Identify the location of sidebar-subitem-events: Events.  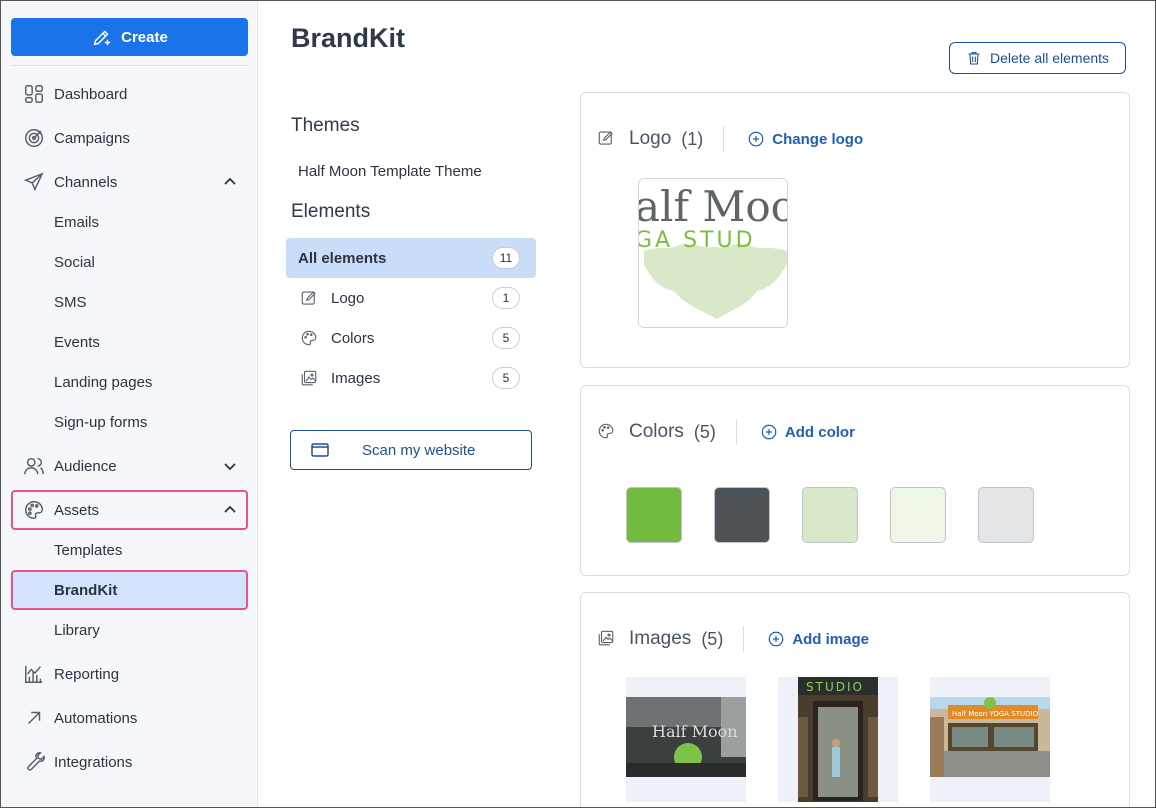
(129, 342).